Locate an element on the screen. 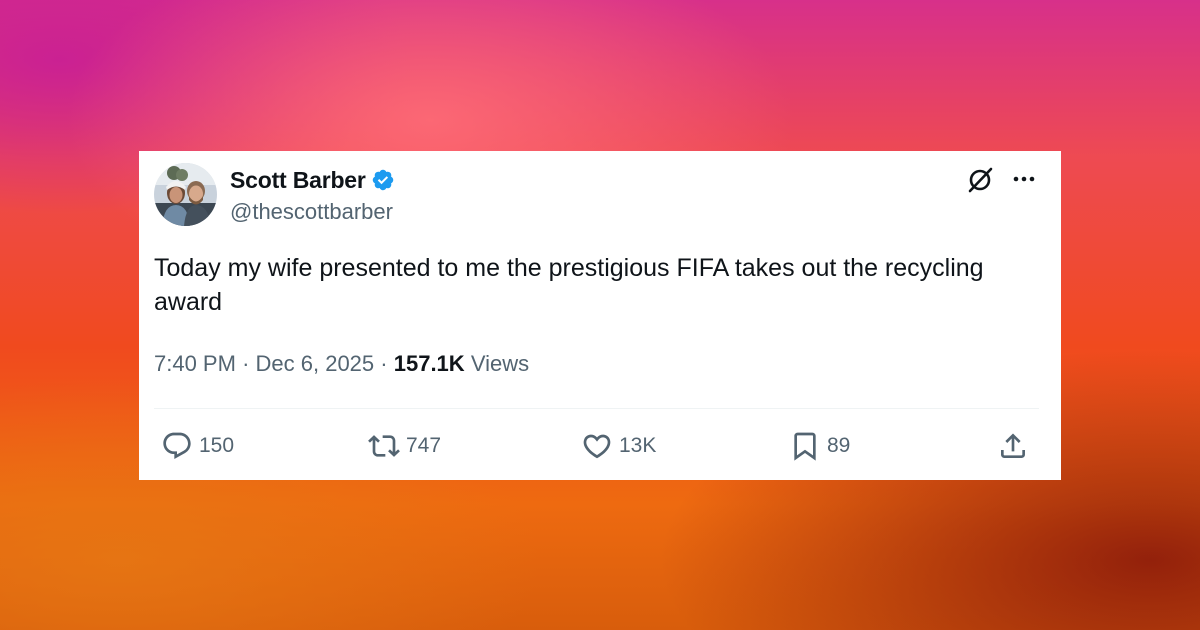  grok-icon is located at coordinates (980, 180).